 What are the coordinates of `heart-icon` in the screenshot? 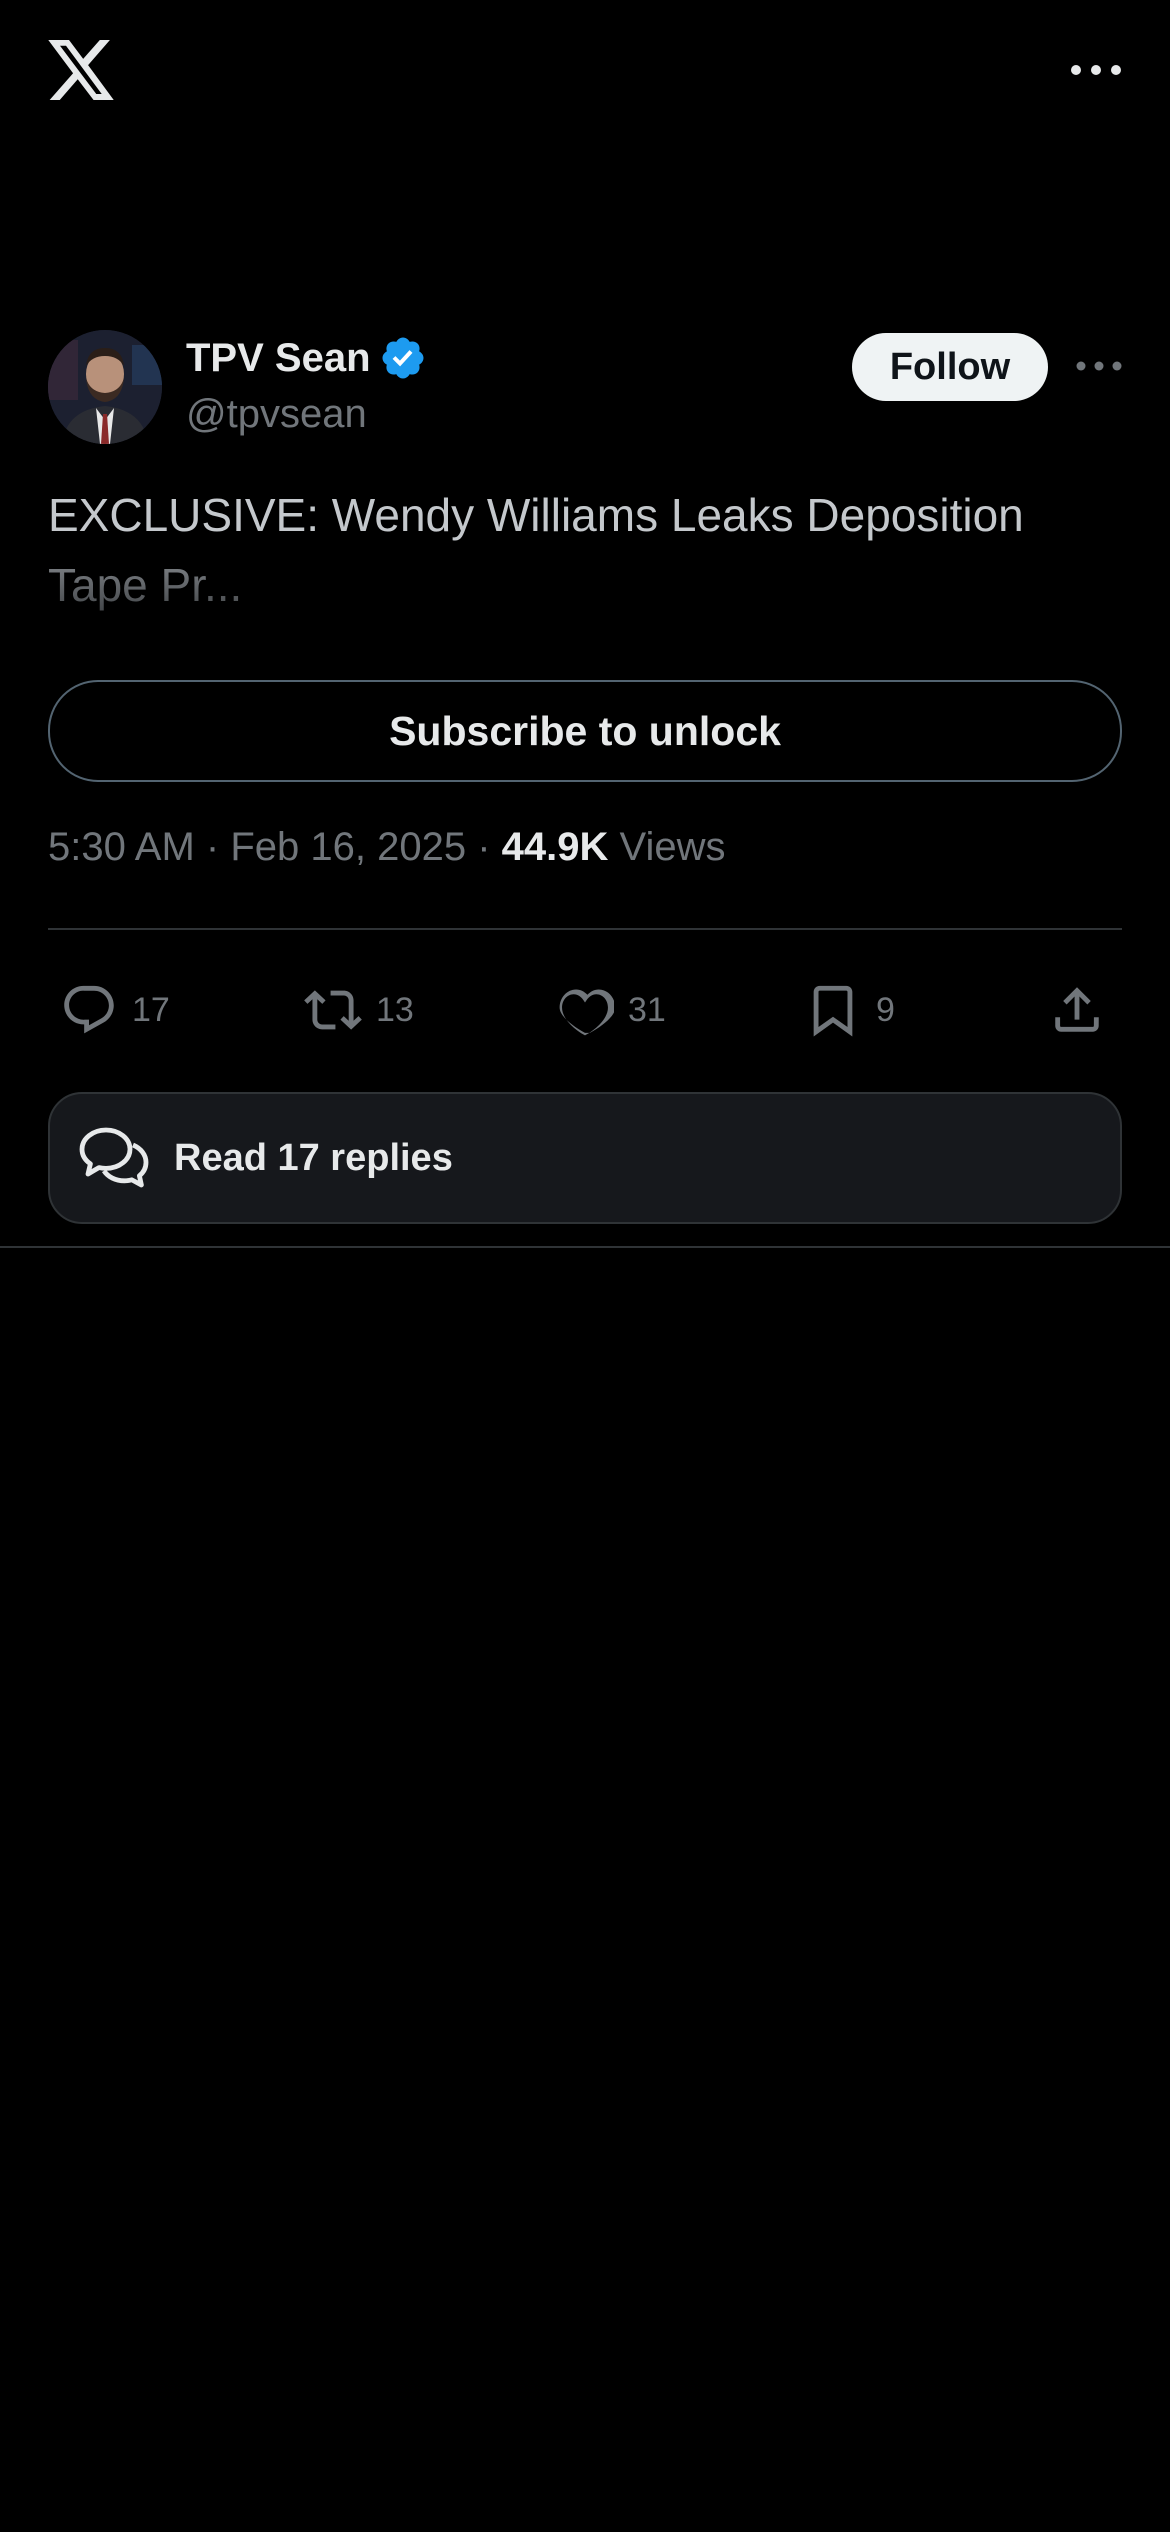 It's located at (586, 1012).